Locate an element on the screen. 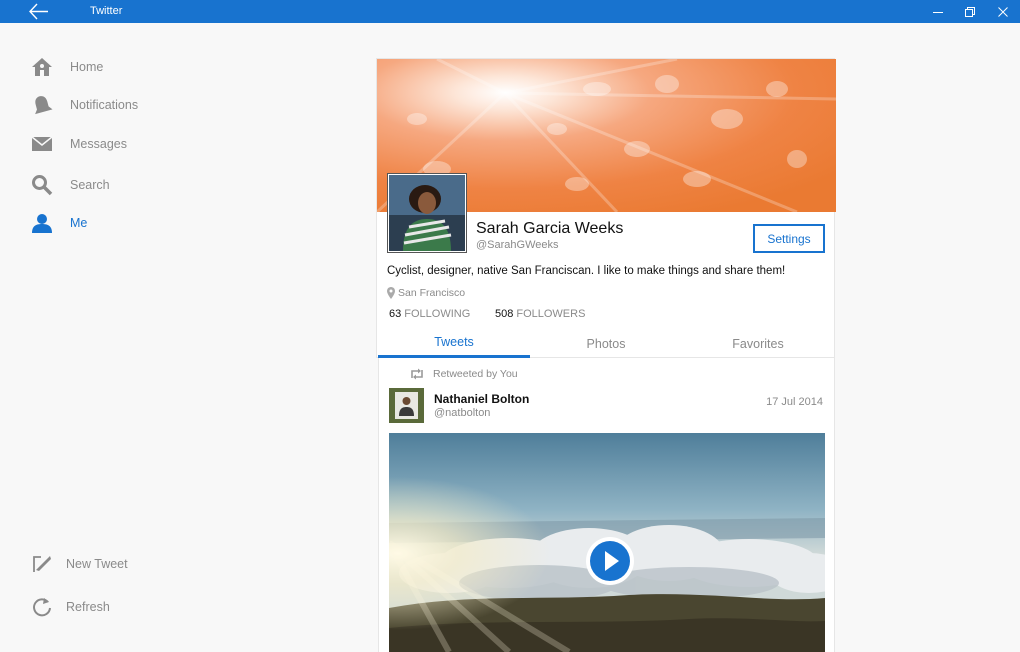  bell-icon is located at coordinates (42, 105).